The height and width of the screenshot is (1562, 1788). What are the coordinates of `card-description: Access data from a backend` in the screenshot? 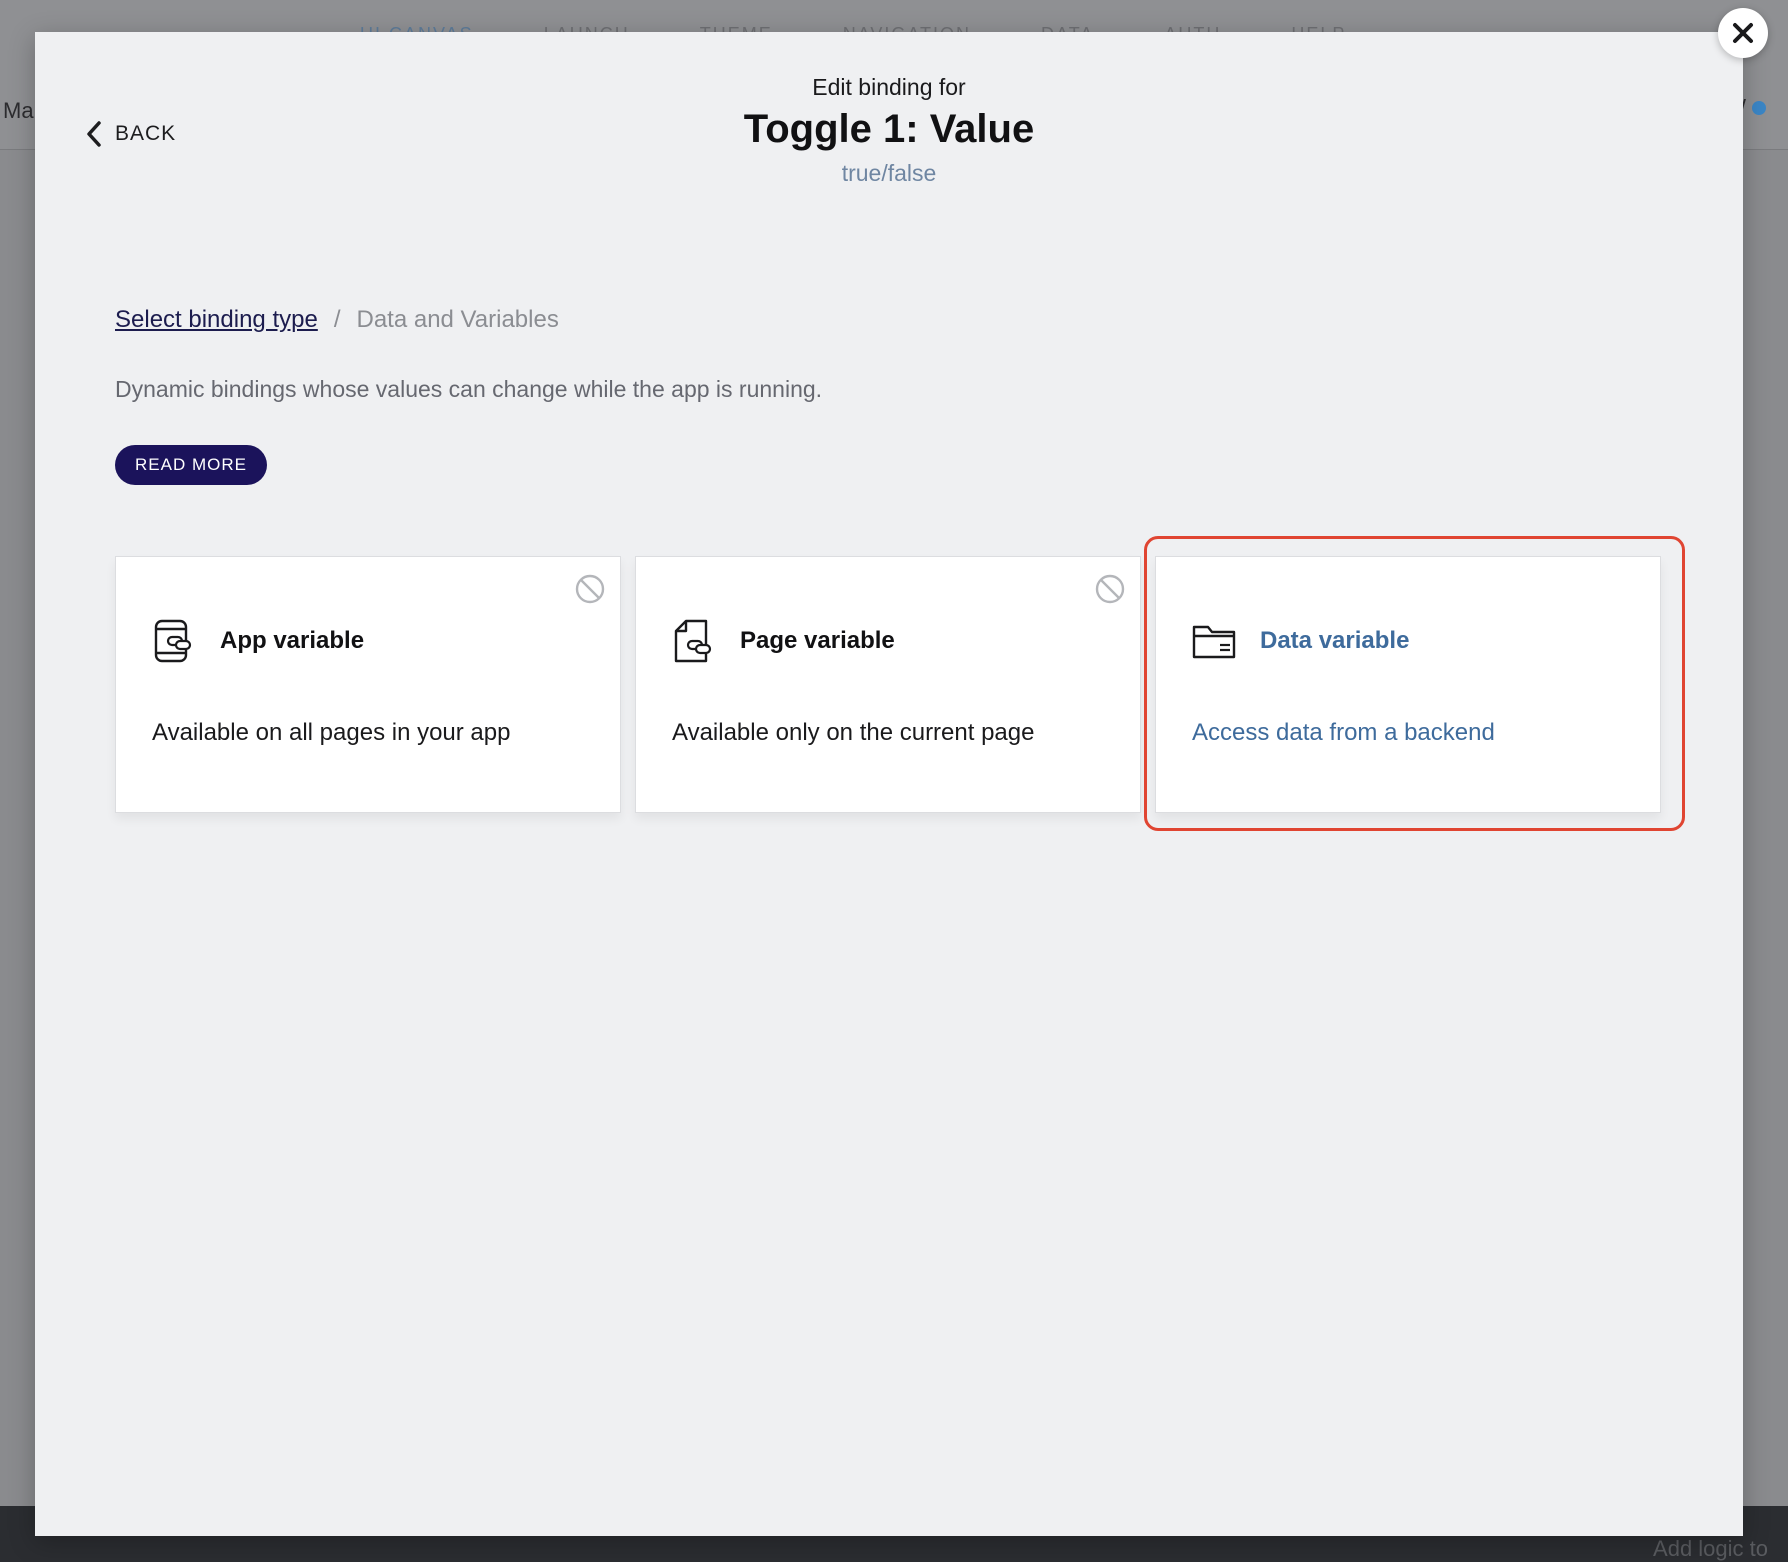 It's located at (1343, 732).